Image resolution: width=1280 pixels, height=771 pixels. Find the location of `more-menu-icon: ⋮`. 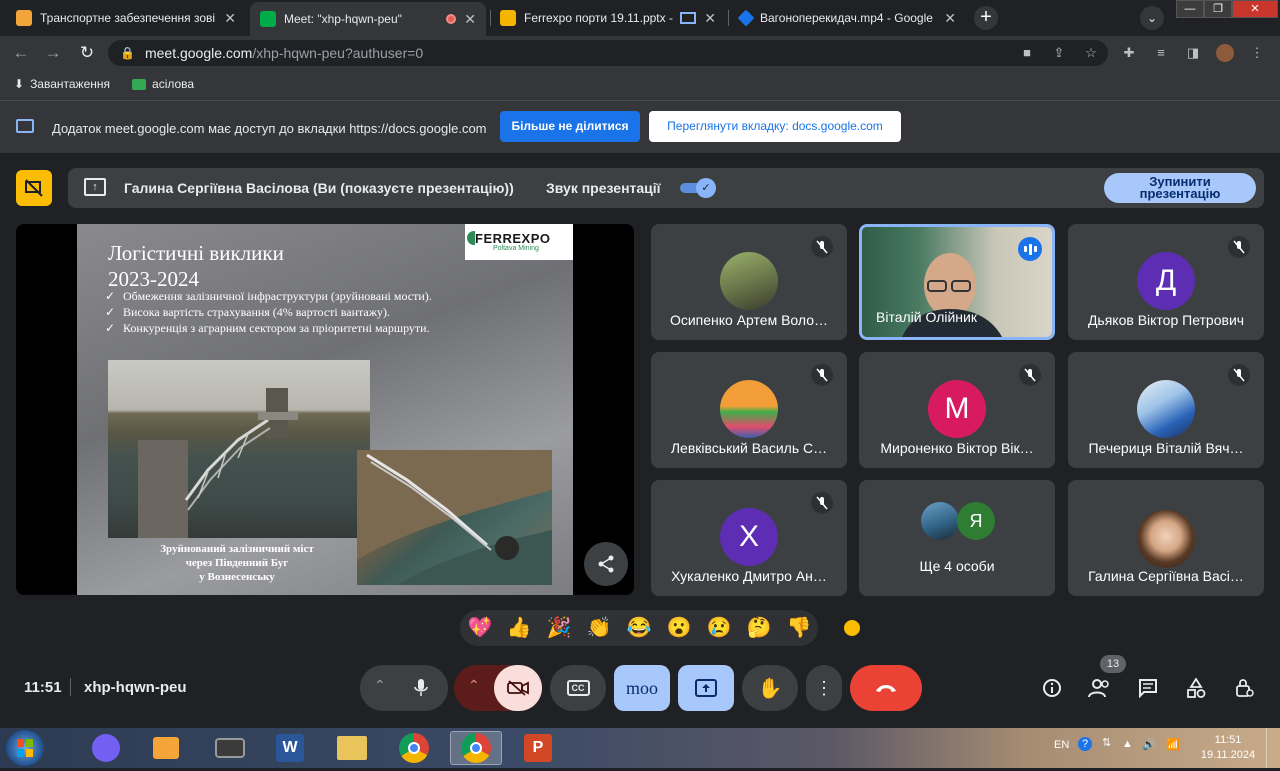

more-menu-icon: ⋮ is located at coordinates (1257, 53).